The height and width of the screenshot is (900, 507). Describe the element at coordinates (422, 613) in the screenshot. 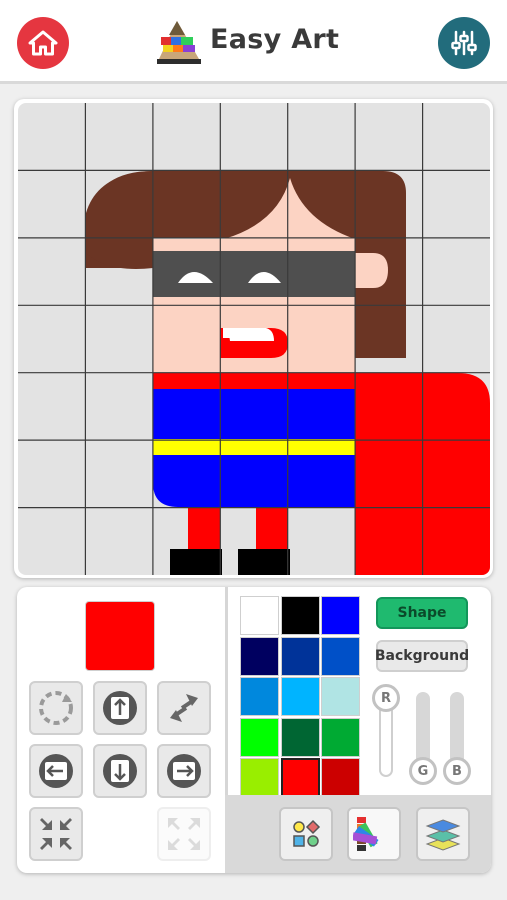

I see `shape-mode-button: Shape` at that location.